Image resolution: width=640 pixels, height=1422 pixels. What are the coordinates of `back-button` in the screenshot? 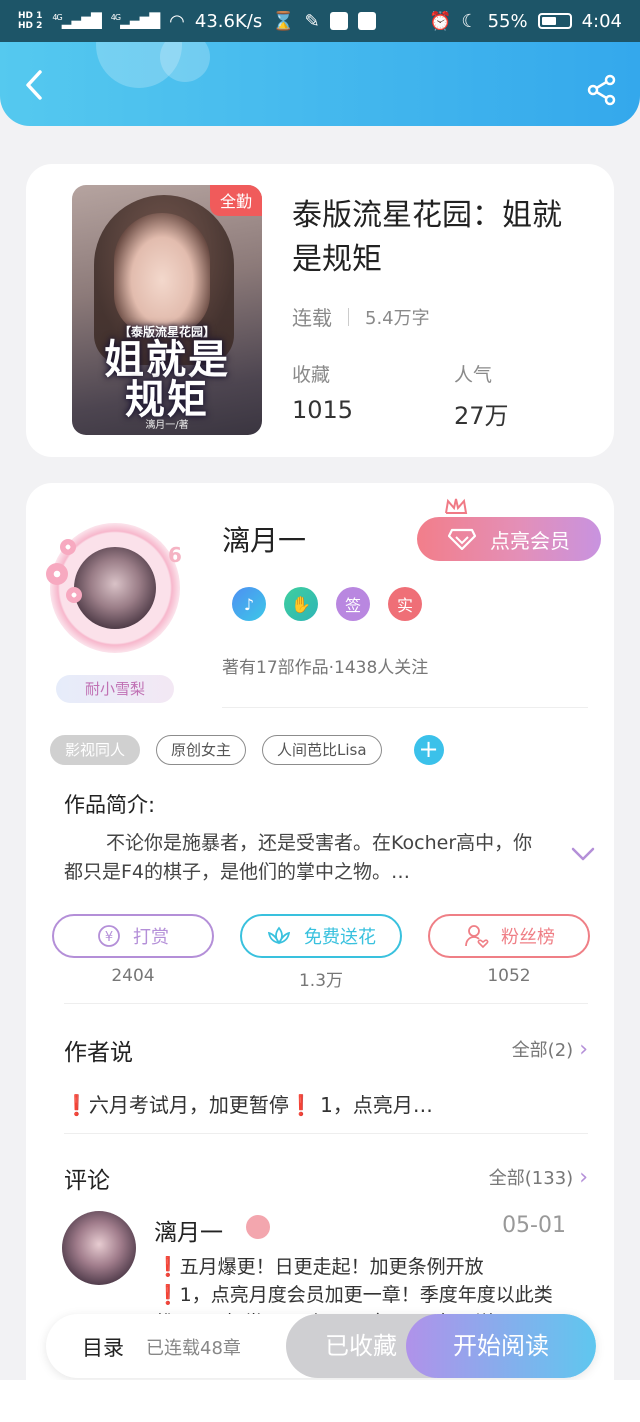 It's located at (35, 85).